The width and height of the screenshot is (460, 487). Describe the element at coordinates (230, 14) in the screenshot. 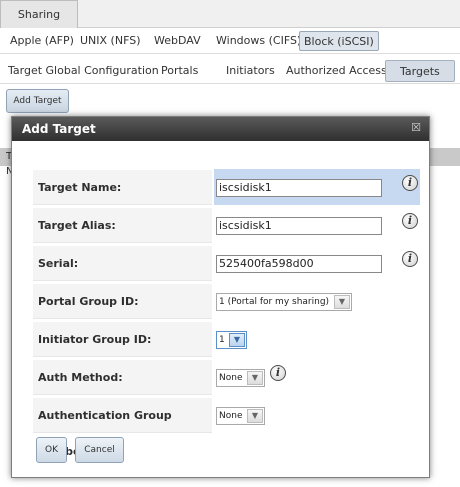

I see `top-tab-strip: Sharing` at that location.